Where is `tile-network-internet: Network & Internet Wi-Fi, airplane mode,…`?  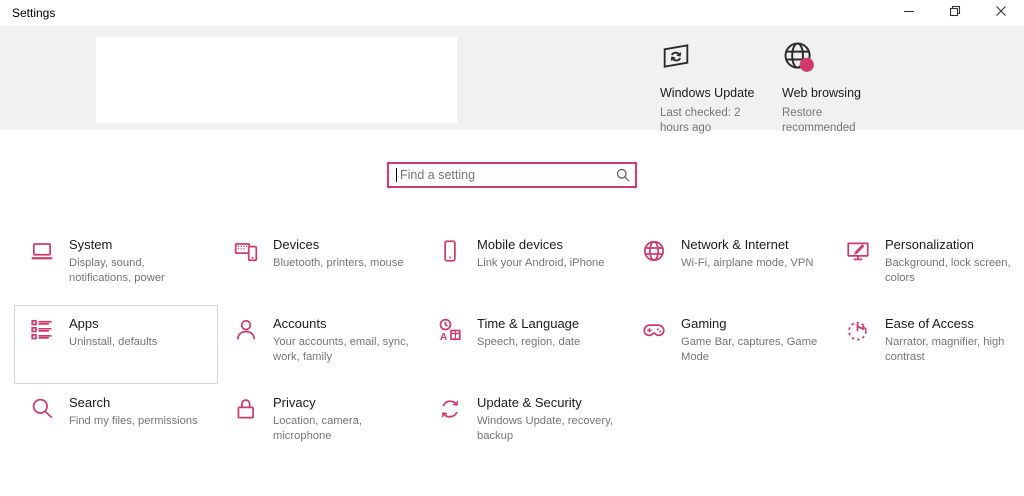
tile-network-internet: Network & Internet Wi-Fi, airplane mode,… is located at coordinates (728, 265).